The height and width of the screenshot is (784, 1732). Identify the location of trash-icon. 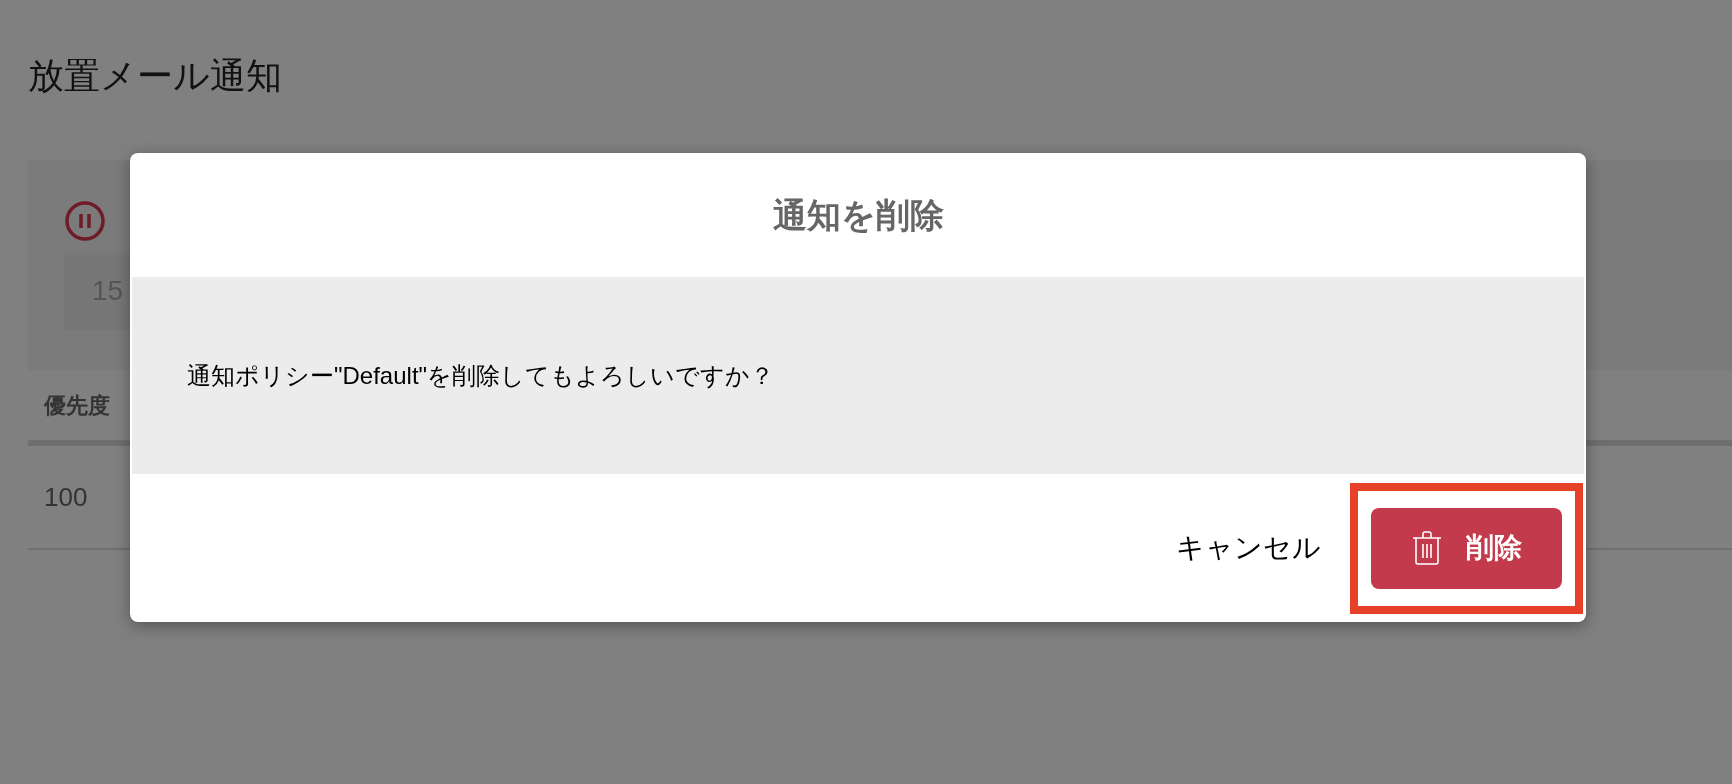
(1426, 548).